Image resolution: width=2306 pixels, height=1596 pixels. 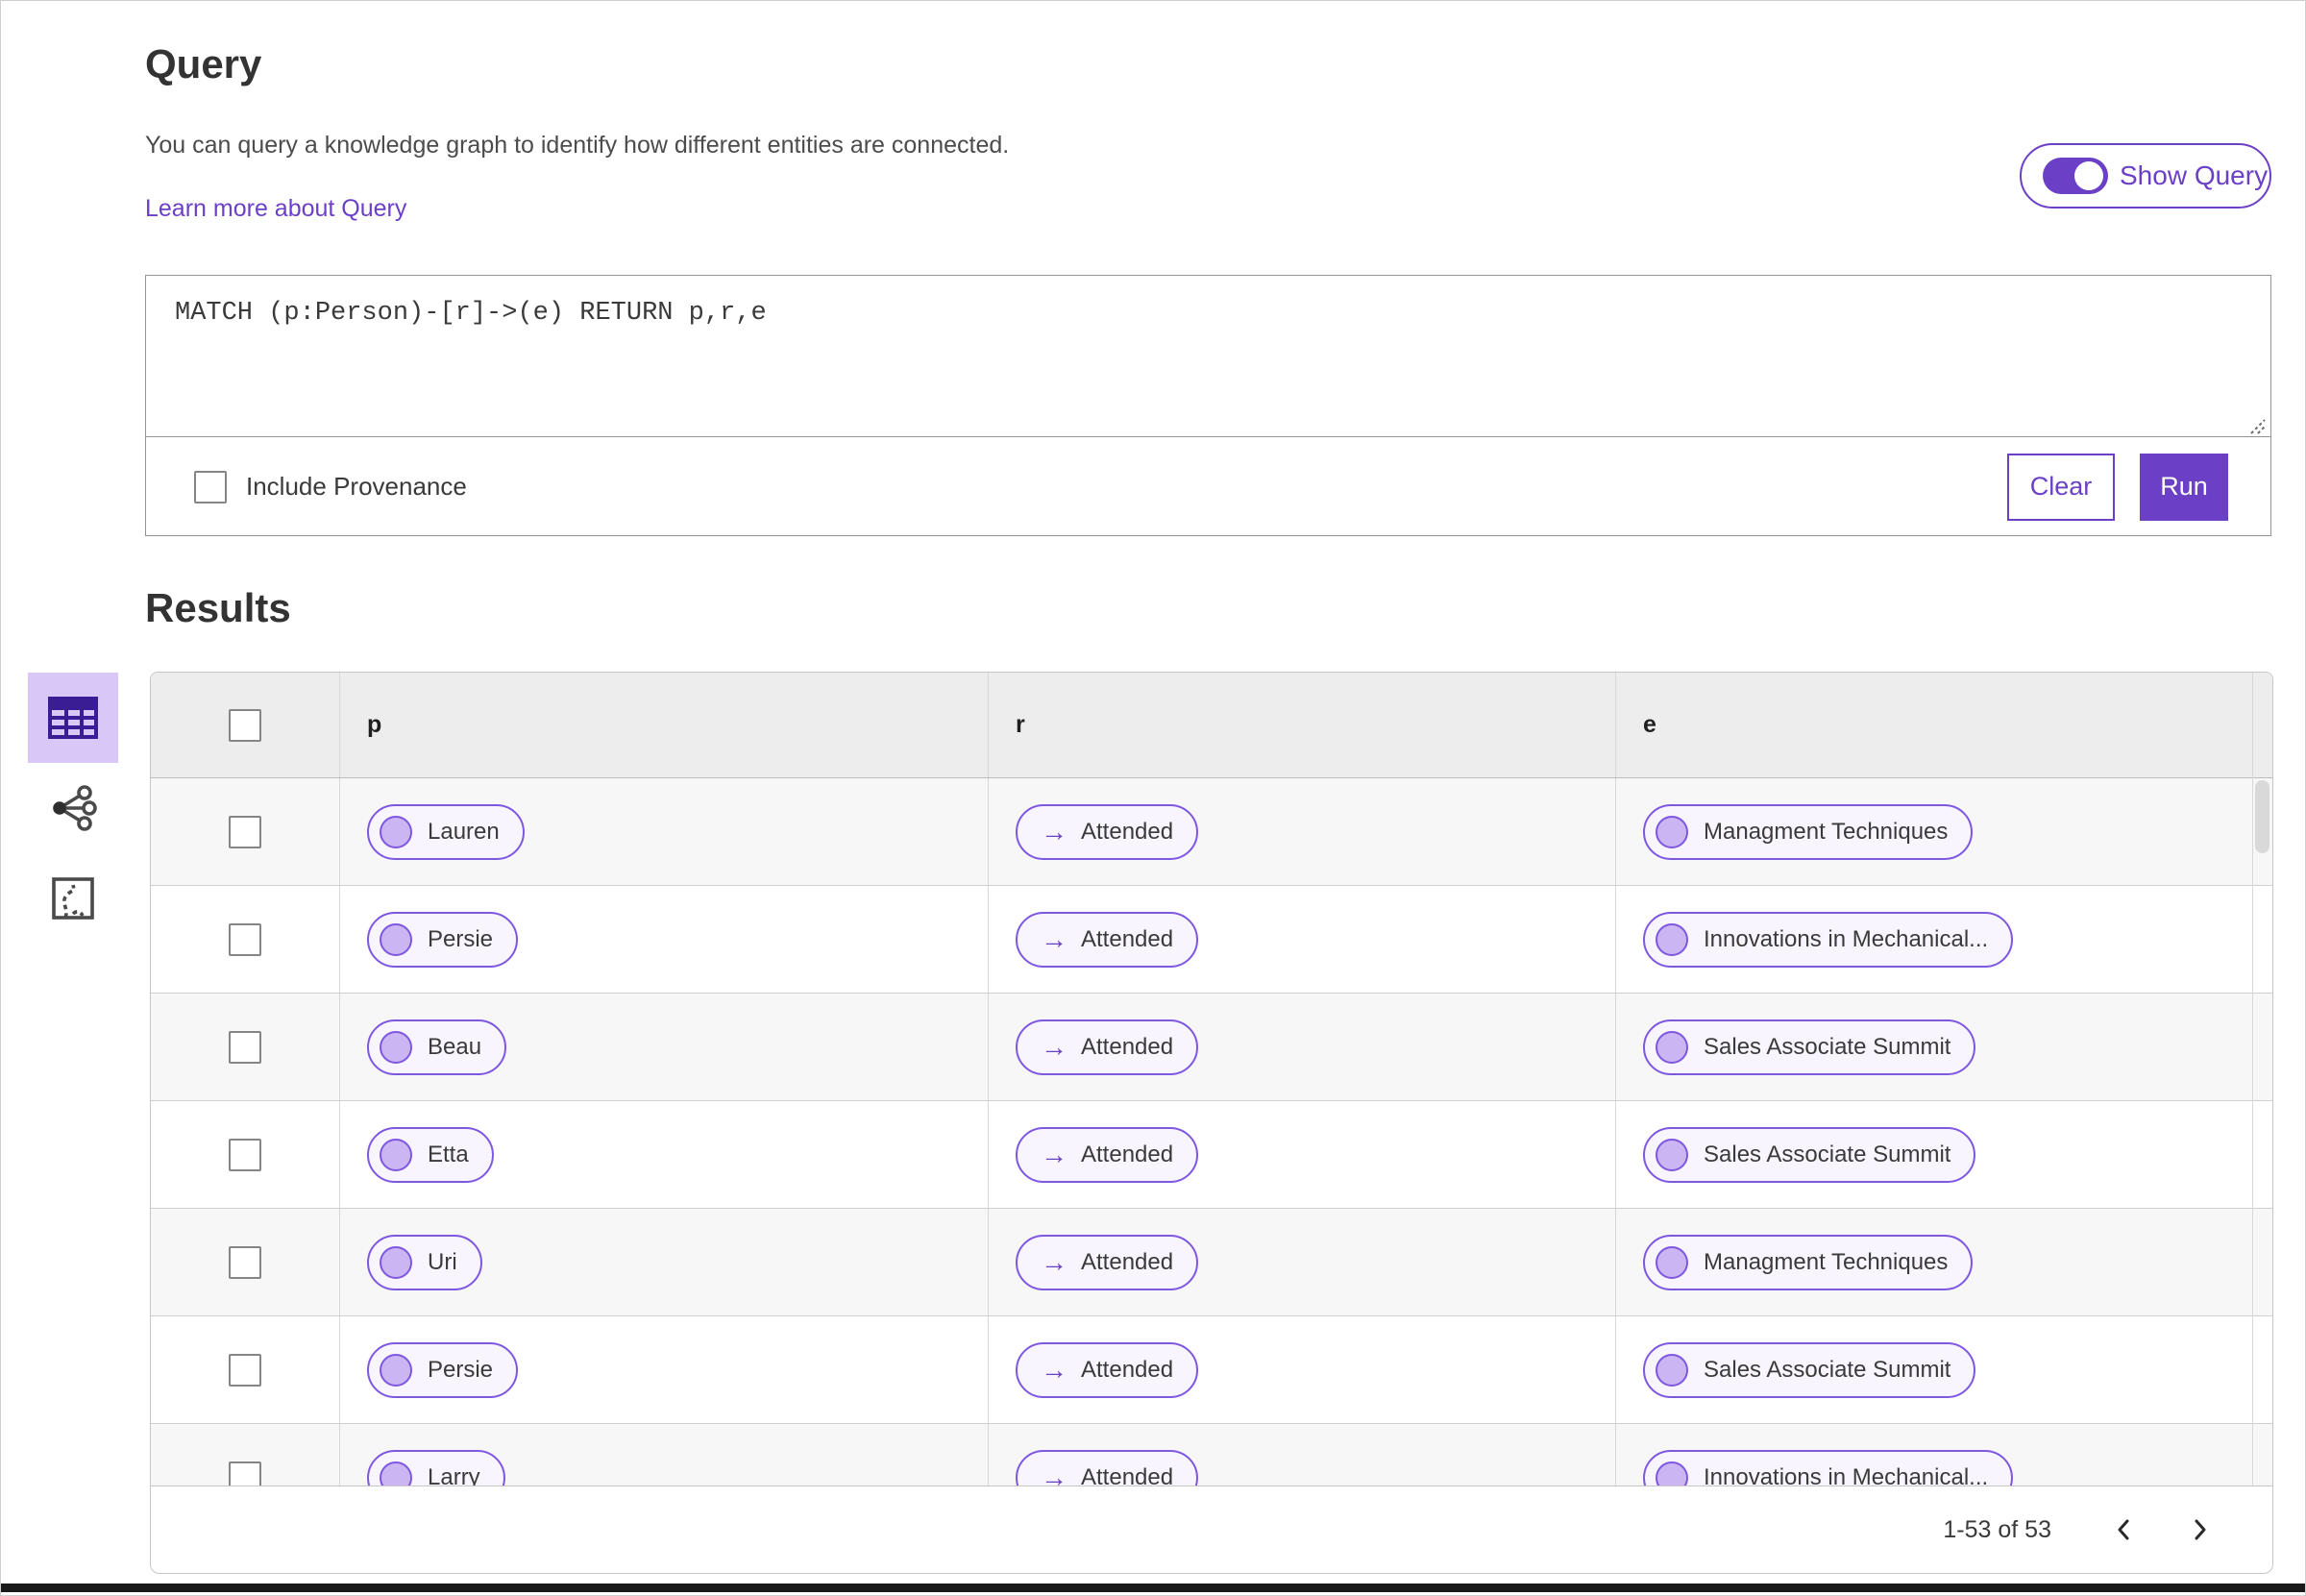 I want to click on column-header-p: p, so click(x=665, y=725).